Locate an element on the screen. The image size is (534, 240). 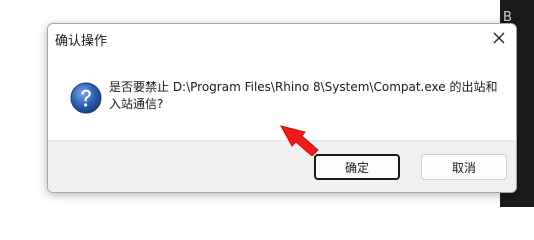
dialog-title: 确认操作 is located at coordinates (81, 41).